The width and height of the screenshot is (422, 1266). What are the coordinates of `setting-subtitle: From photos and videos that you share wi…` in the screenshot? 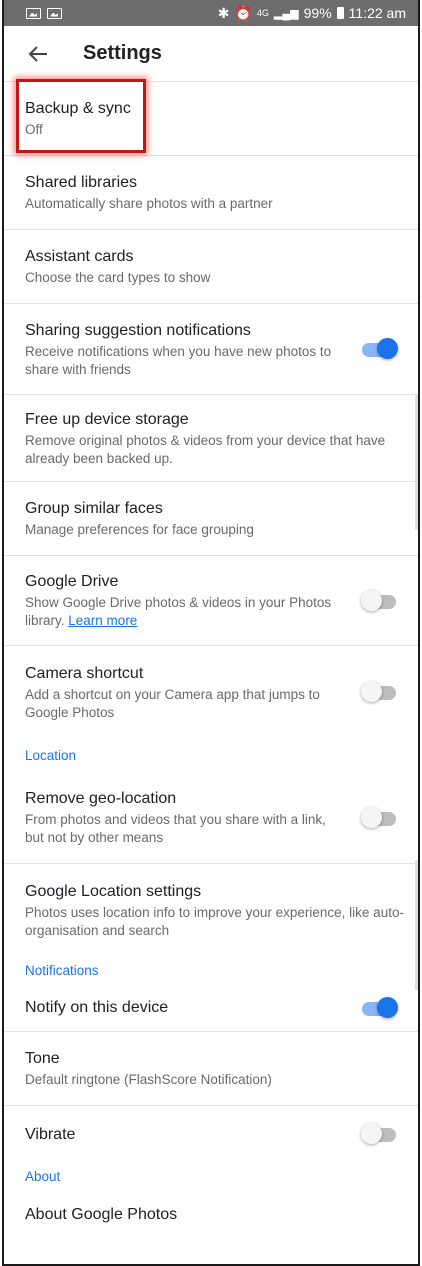 It's located at (175, 828).